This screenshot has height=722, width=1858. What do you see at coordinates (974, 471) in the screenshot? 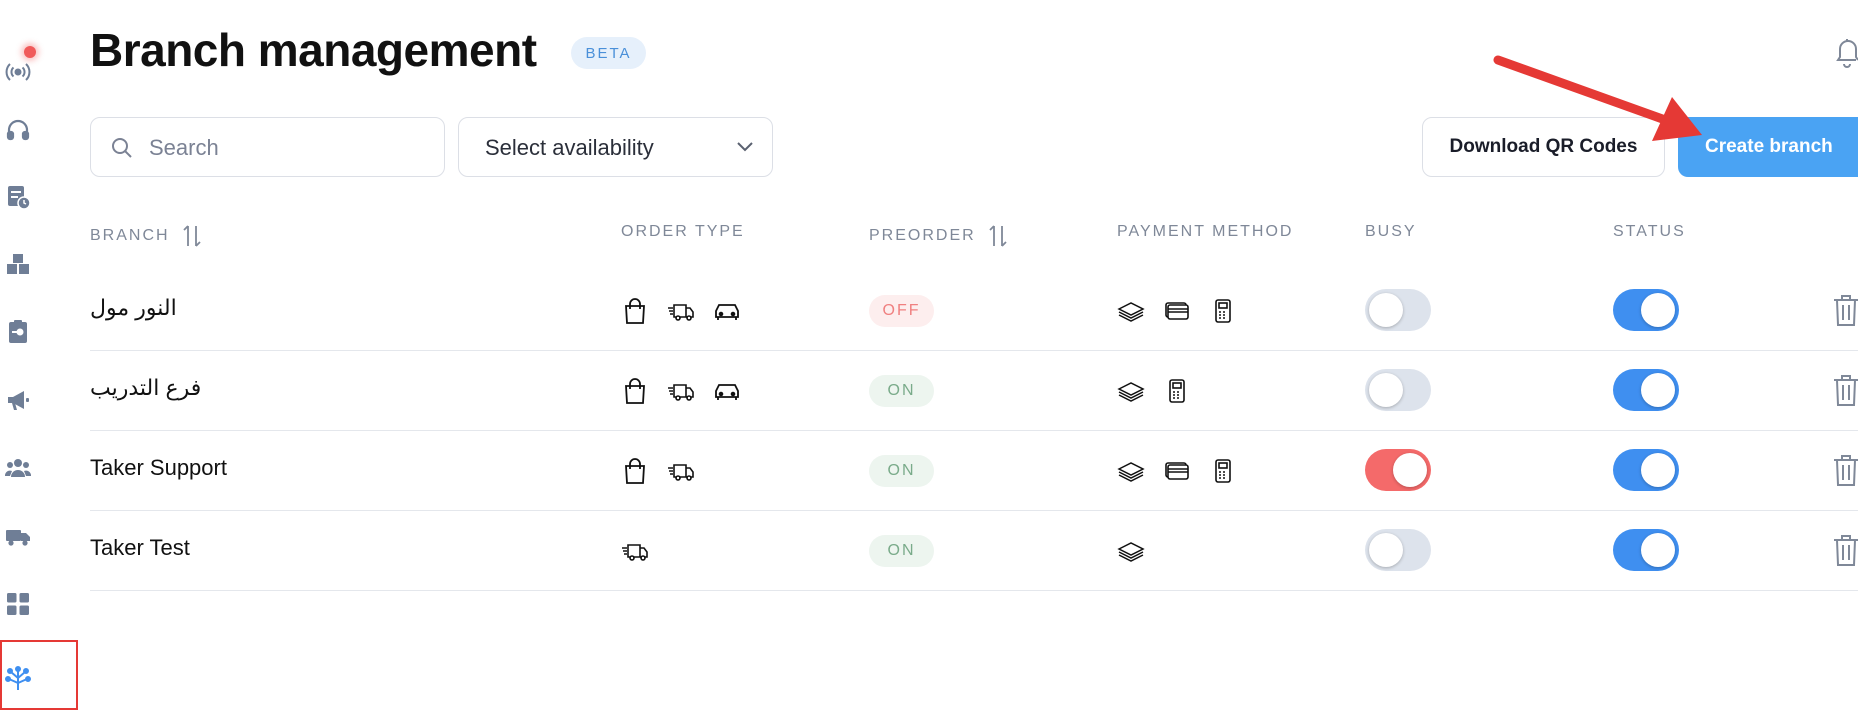
I see `table-row: Taker Support ON` at bounding box center [974, 471].